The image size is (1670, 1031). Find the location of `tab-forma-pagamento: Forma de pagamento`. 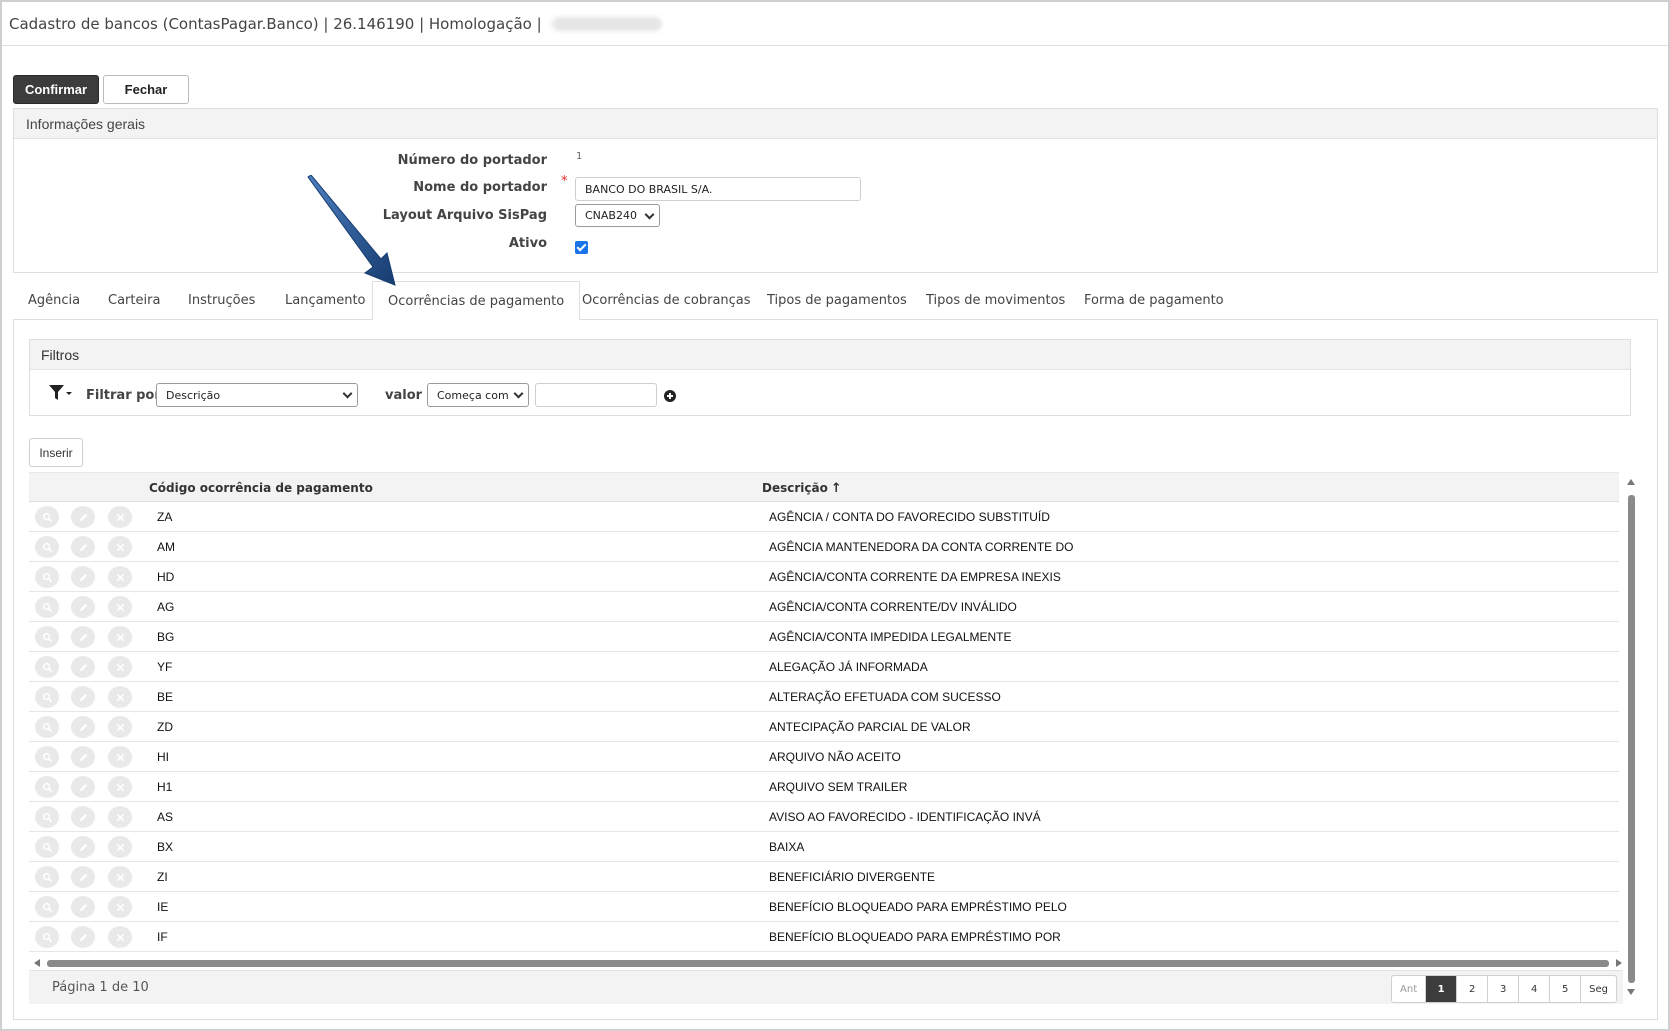

tab-forma-pagamento: Forma de pagamento is located at coordinates (1154, 300).